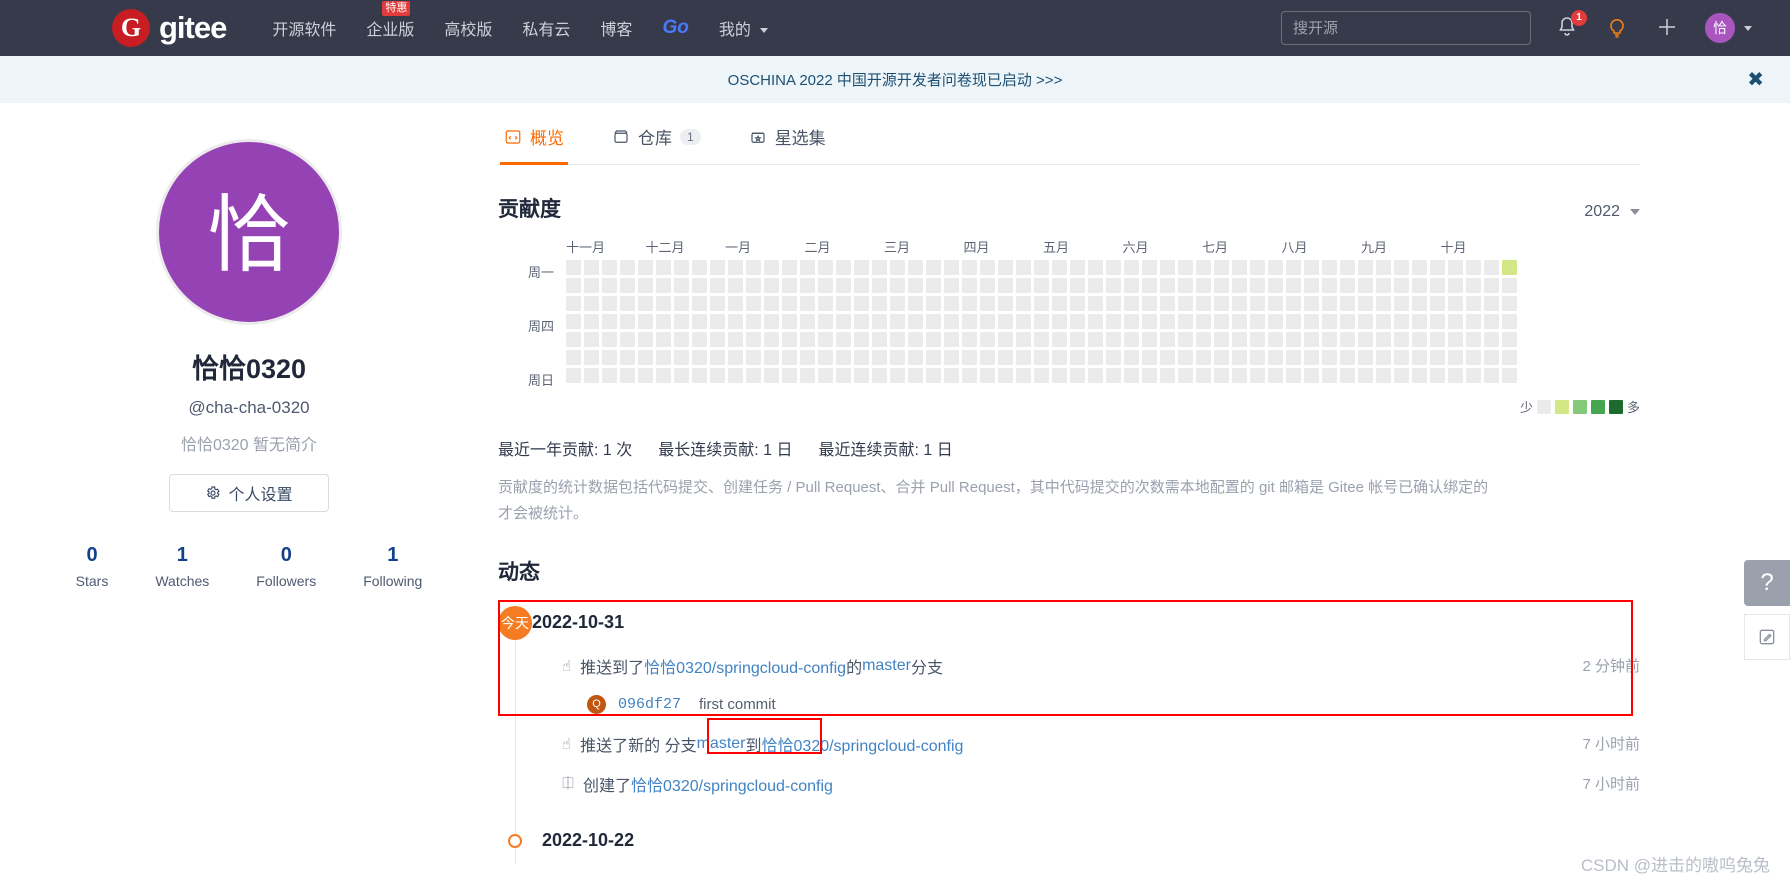  What do you see at coordinates (182, 566) in the screenshot?
I see `stat-watches: 1 Watches` at bounding box center [182, 566].